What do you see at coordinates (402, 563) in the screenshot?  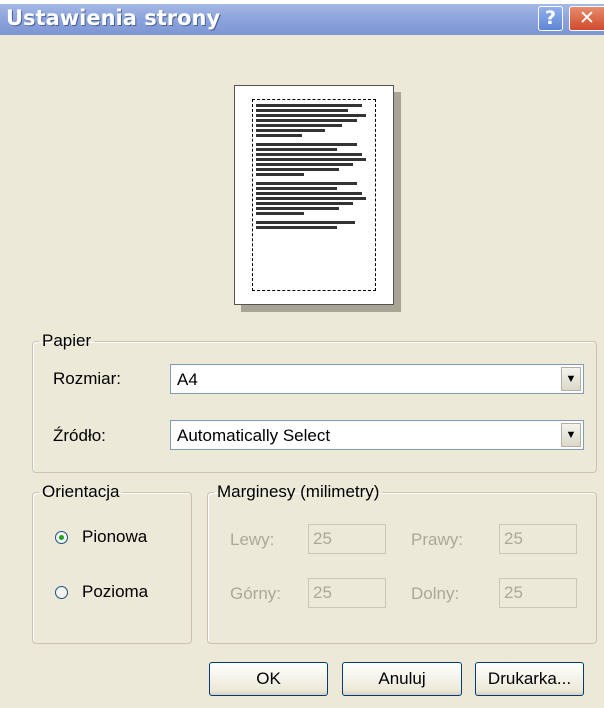 I see `margins-group: Marginesy (milimetry)` at bounding box center [402, 563].